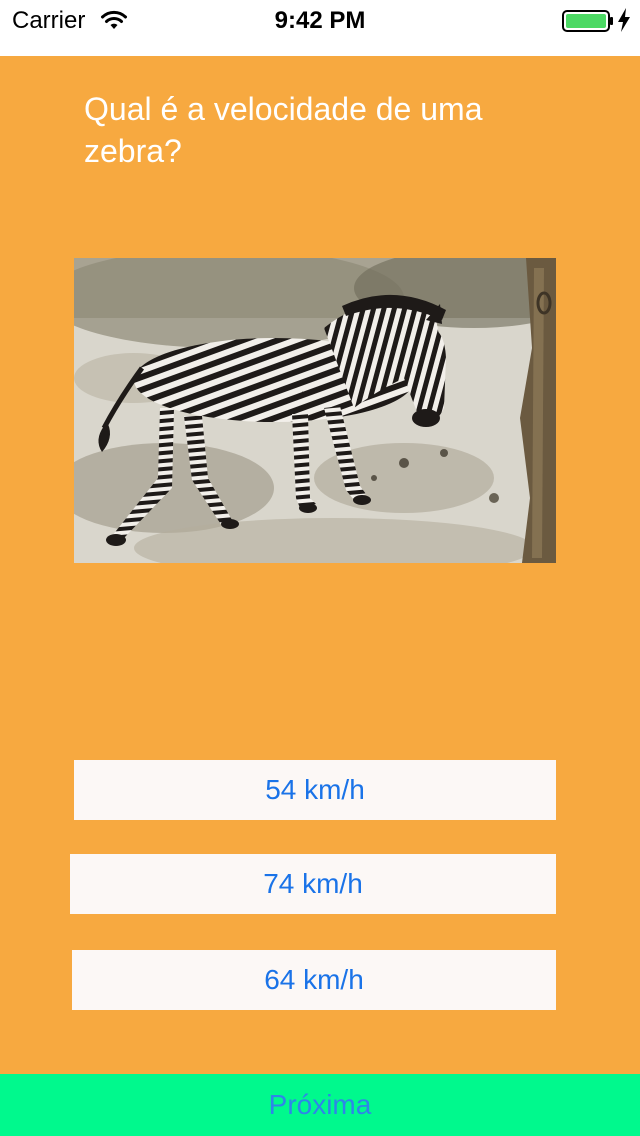 The image size is (640, 1136). What do you see at coordinates (624, 20) in the screenshot?
I see `charging-bolt-icon` at bounding box center [624, 20].